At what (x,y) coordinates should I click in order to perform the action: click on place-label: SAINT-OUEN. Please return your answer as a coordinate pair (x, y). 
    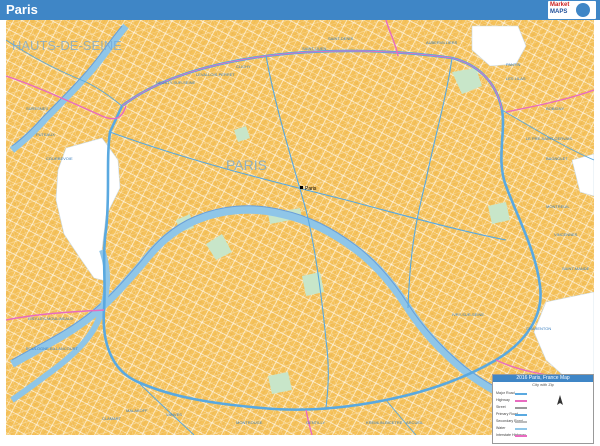
    Looking at the image, I should click on (314, 48).